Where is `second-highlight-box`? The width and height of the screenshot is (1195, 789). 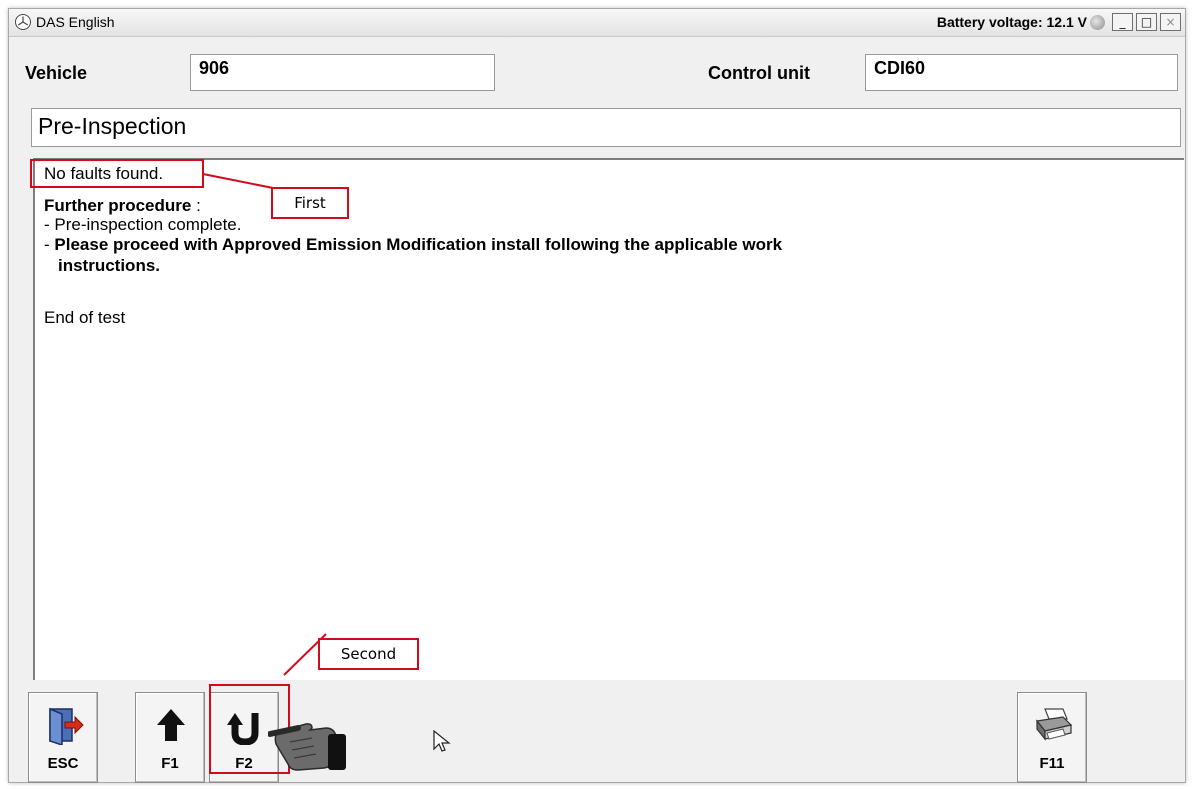
second-highlight-box is located at coordinates (249, 729).